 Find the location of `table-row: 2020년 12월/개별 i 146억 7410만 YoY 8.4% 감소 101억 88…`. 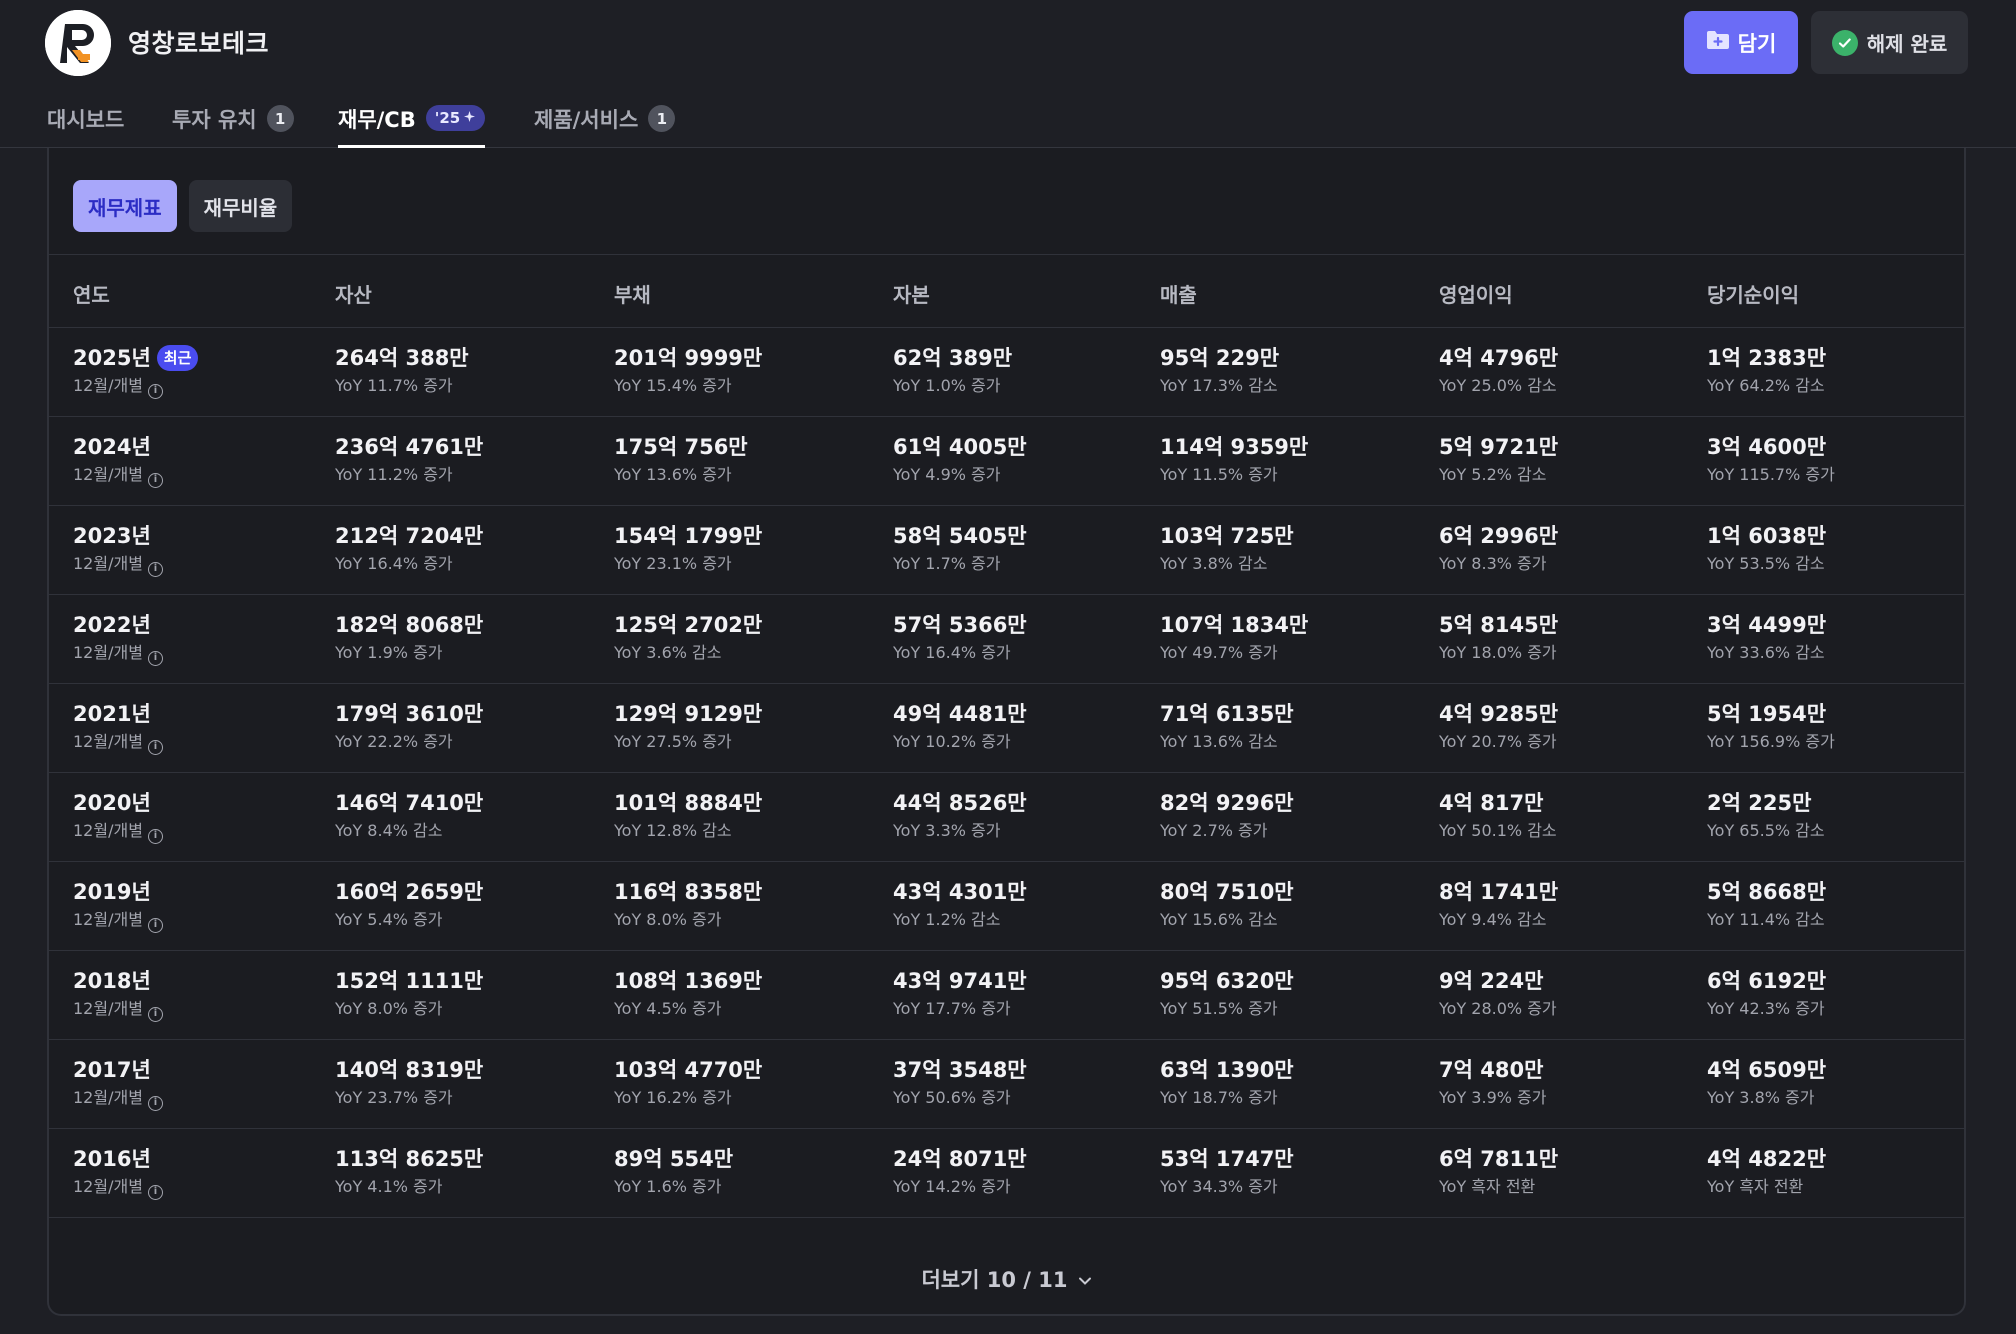

table-row: 2020년 12월/개별 i 146억 7410만 YoY 8.4% 감소 101억 88… is located at coordinates (1006, 817).